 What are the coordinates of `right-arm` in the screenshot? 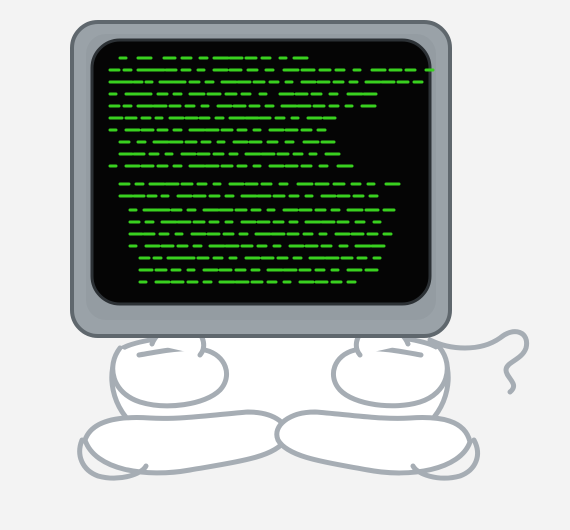 It's located at (390, 377).